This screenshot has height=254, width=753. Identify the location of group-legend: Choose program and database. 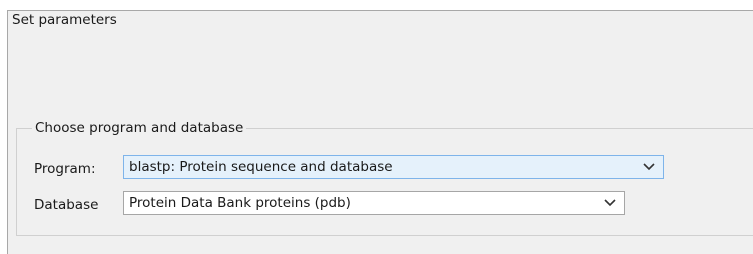
(139, 128).